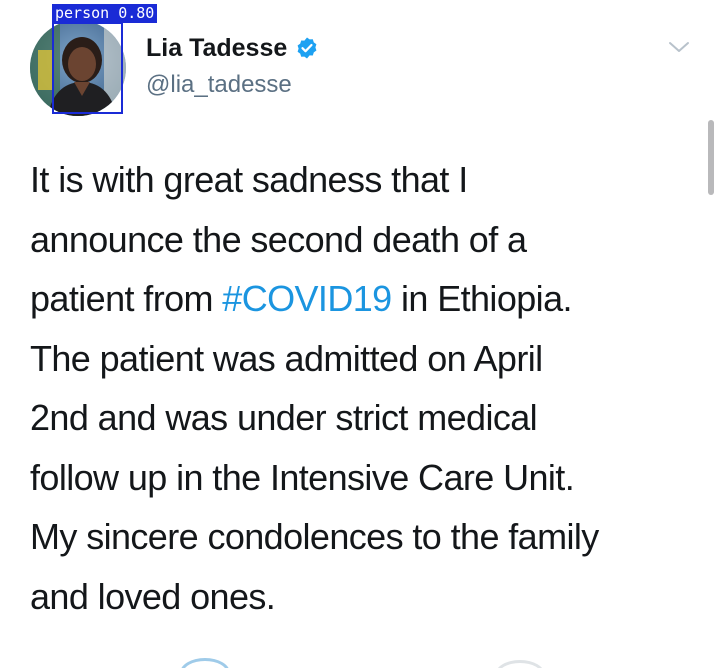 The height and width of the screenshot is (668, 719). What do you see at coordinates (153, 596) in the screenshot?
I see `tweet-line: and loved ones.` at bounding box center [153, 596].